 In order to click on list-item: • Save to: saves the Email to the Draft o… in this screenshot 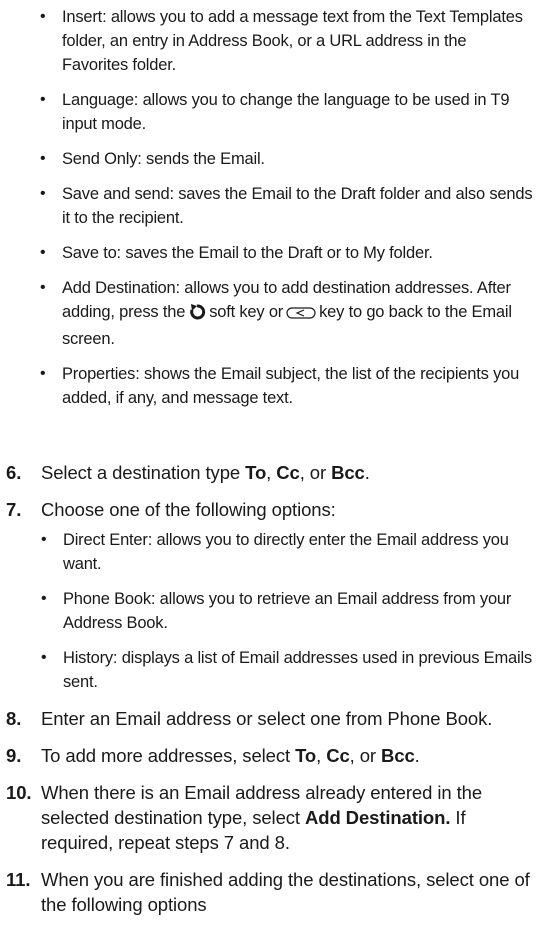, I will do `click(287, 253)`.